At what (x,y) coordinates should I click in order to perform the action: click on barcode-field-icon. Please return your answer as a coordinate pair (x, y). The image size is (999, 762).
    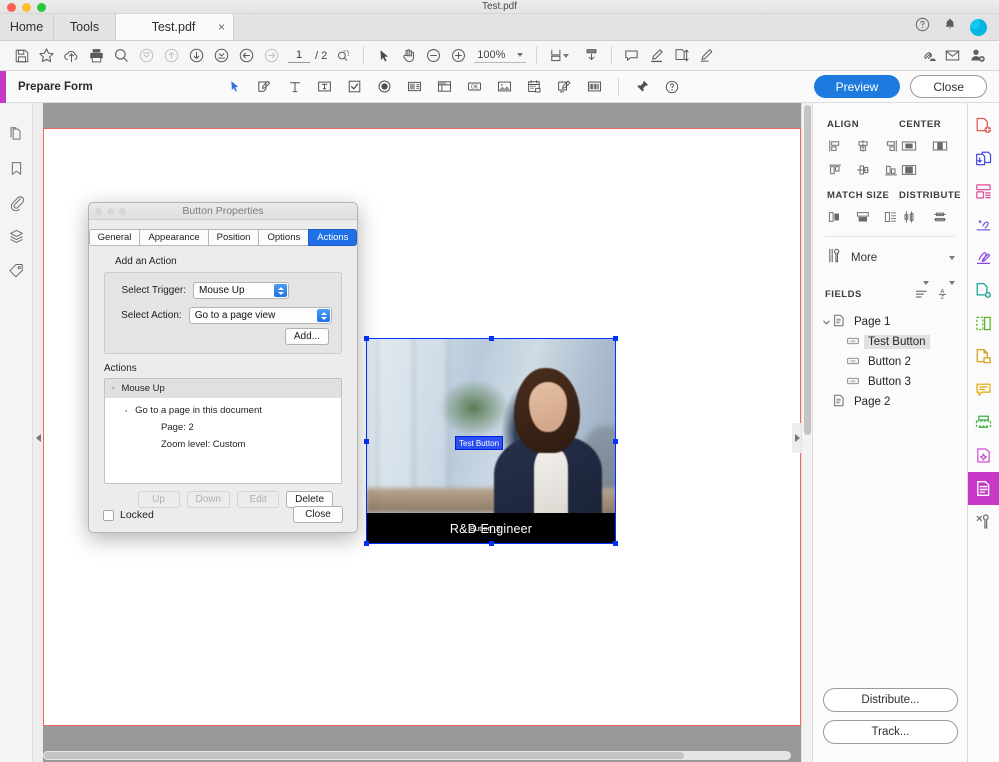
    Looking at the image, I should click on (595, 87).